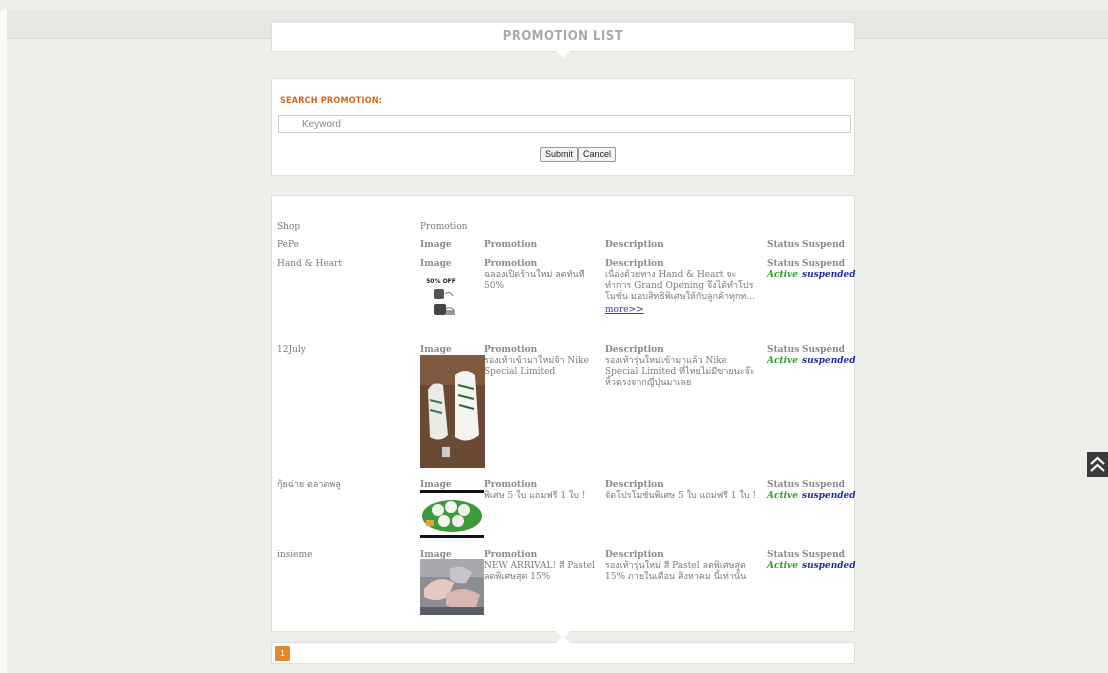 This screenshot has width=1108, height=673. What do you see at coordinates (783, 245) in the screenshot?
I see `sub-header-status: Status` at bounding box center [783, 245].